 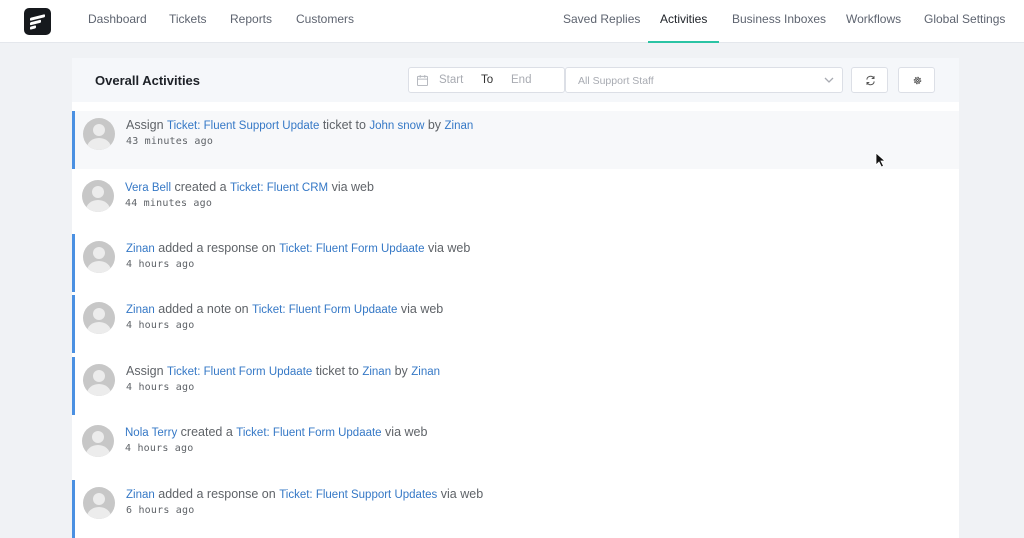 I want to click on activity-timestamp: 6 hours ago, so click(x=160, y=510).